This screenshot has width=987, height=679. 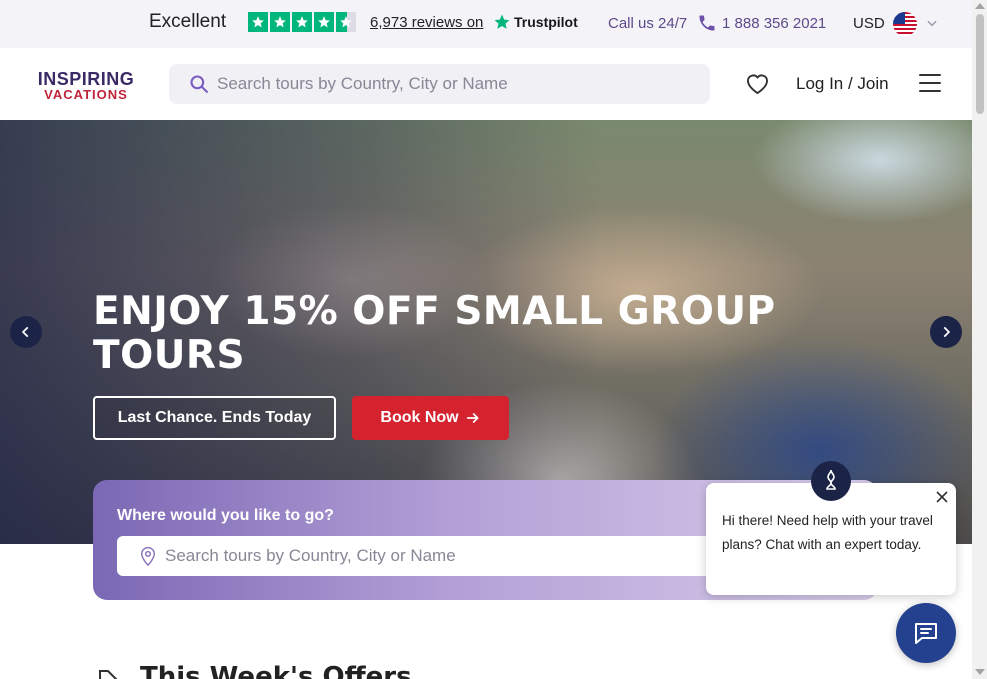 I want to click on currency-selector: USD, so click(x=869, y=23).